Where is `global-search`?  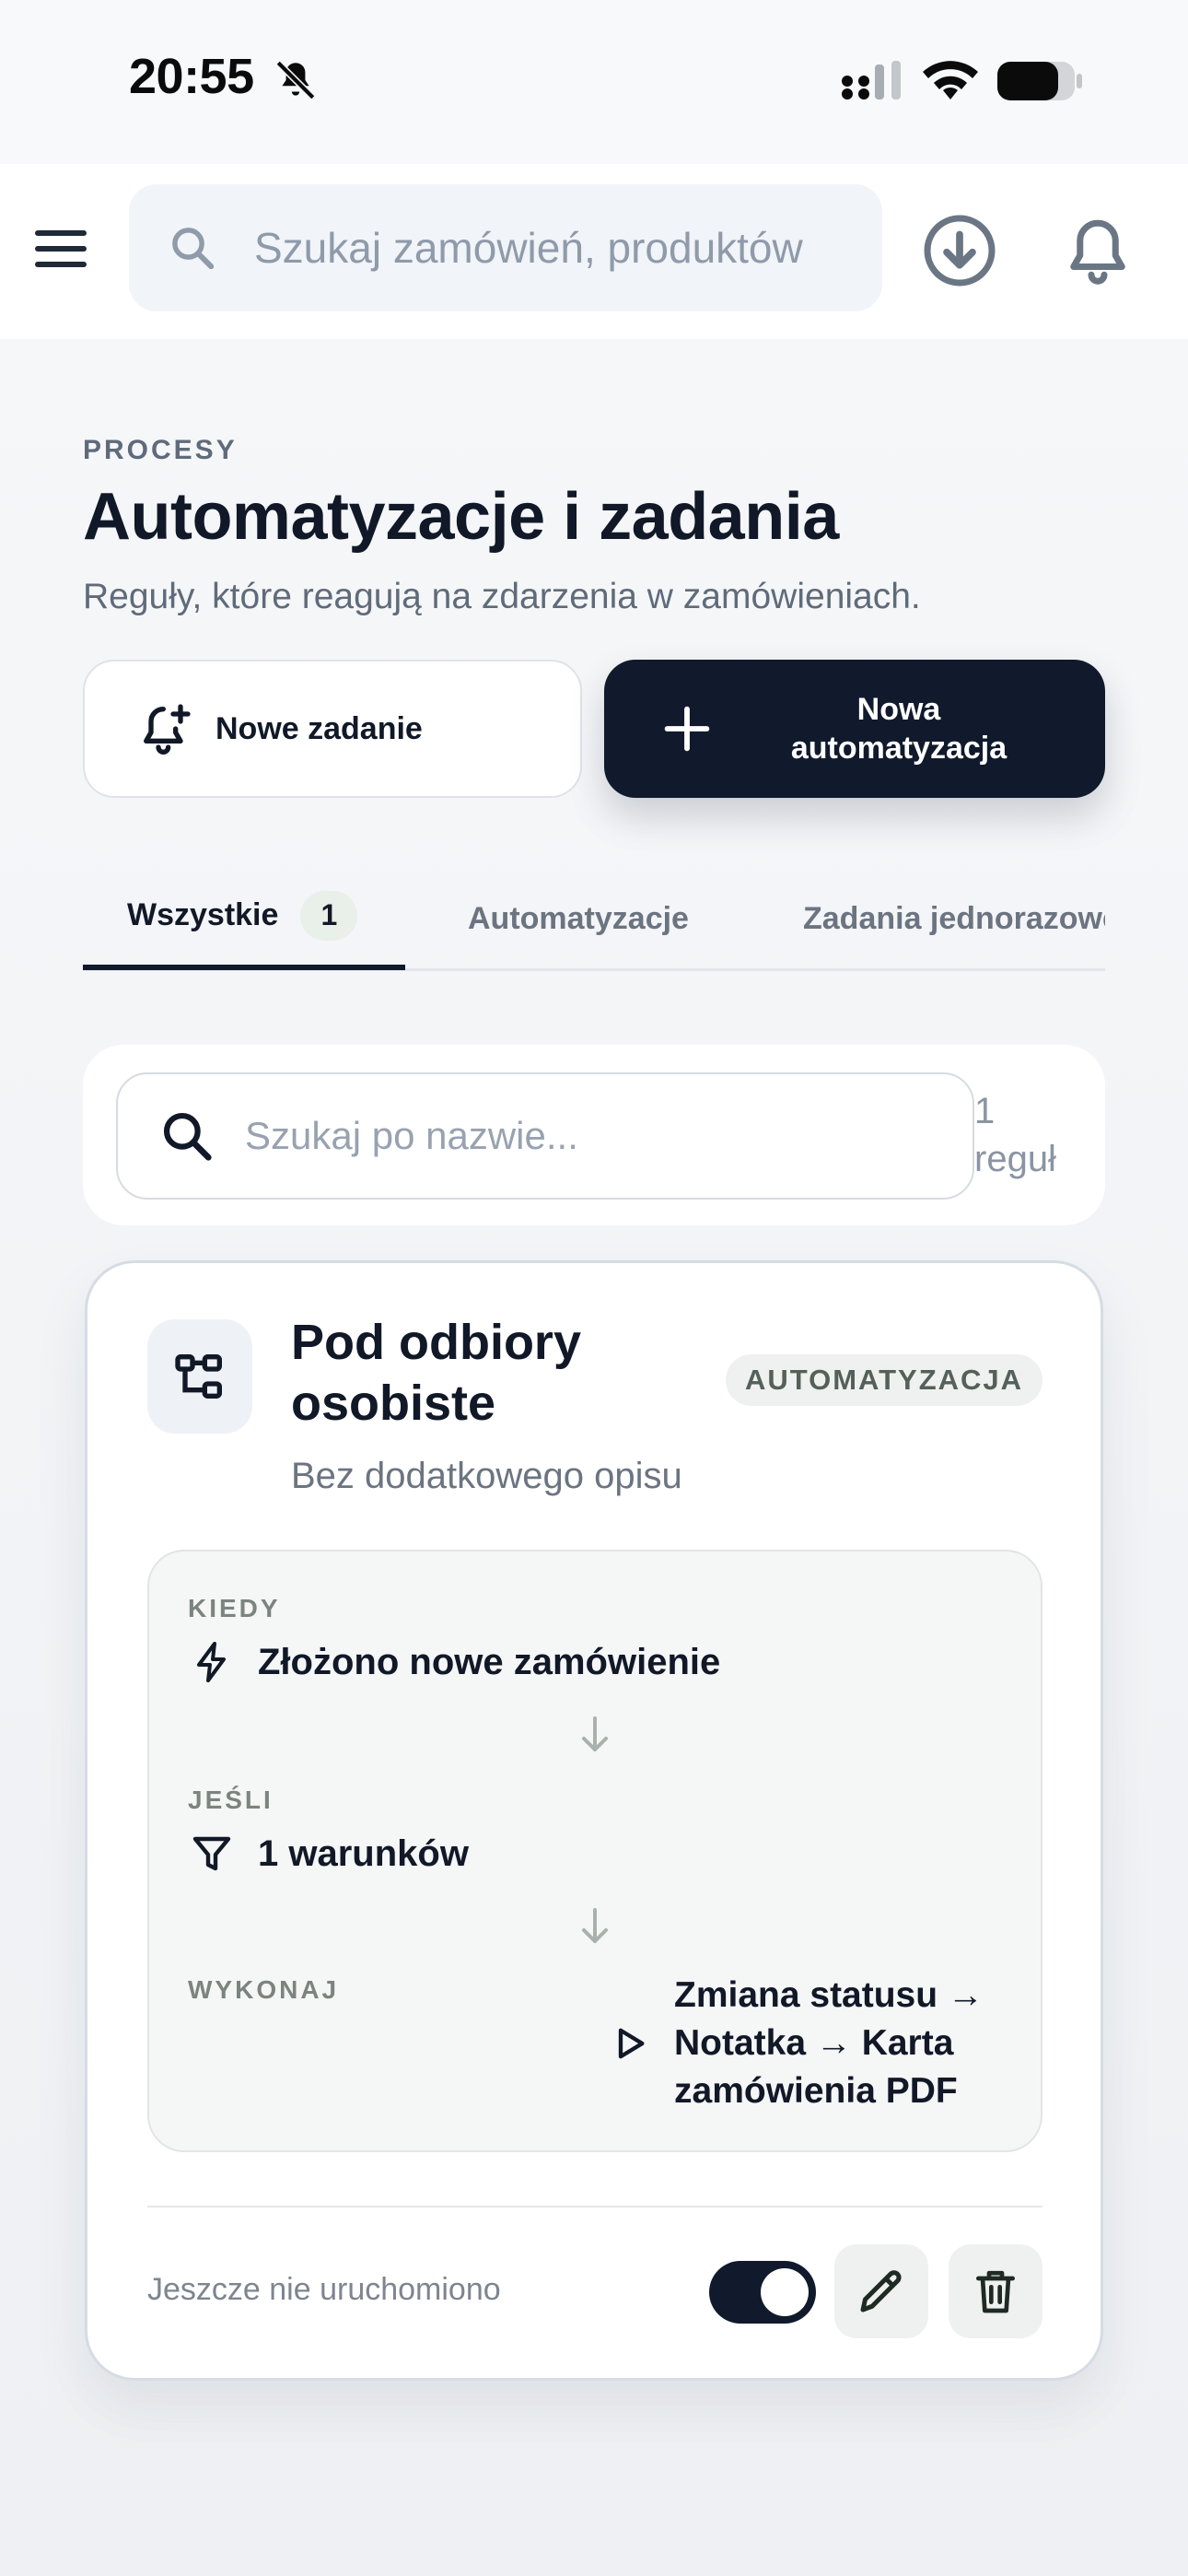 global-search is located at coordinates (505, 247).